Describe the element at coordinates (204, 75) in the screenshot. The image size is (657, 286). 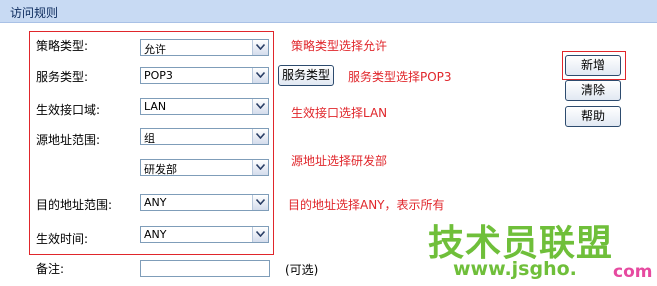
I see `service-type-select: POP3` at that location.